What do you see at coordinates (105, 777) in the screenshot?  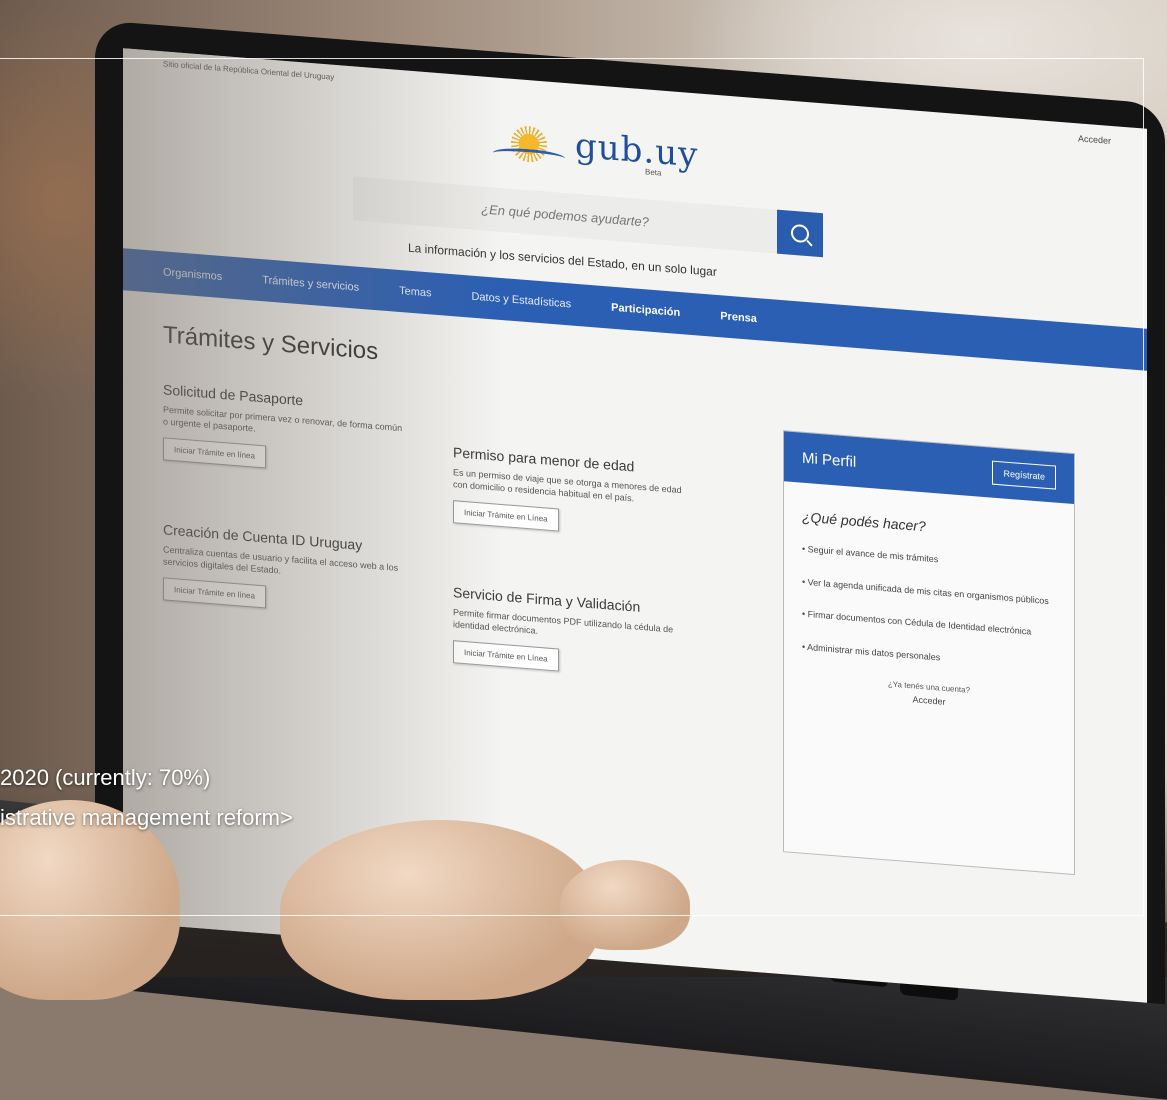 I see `caption-line-1: 2020 (currently: 70%)` at bounding box center [105, 777].